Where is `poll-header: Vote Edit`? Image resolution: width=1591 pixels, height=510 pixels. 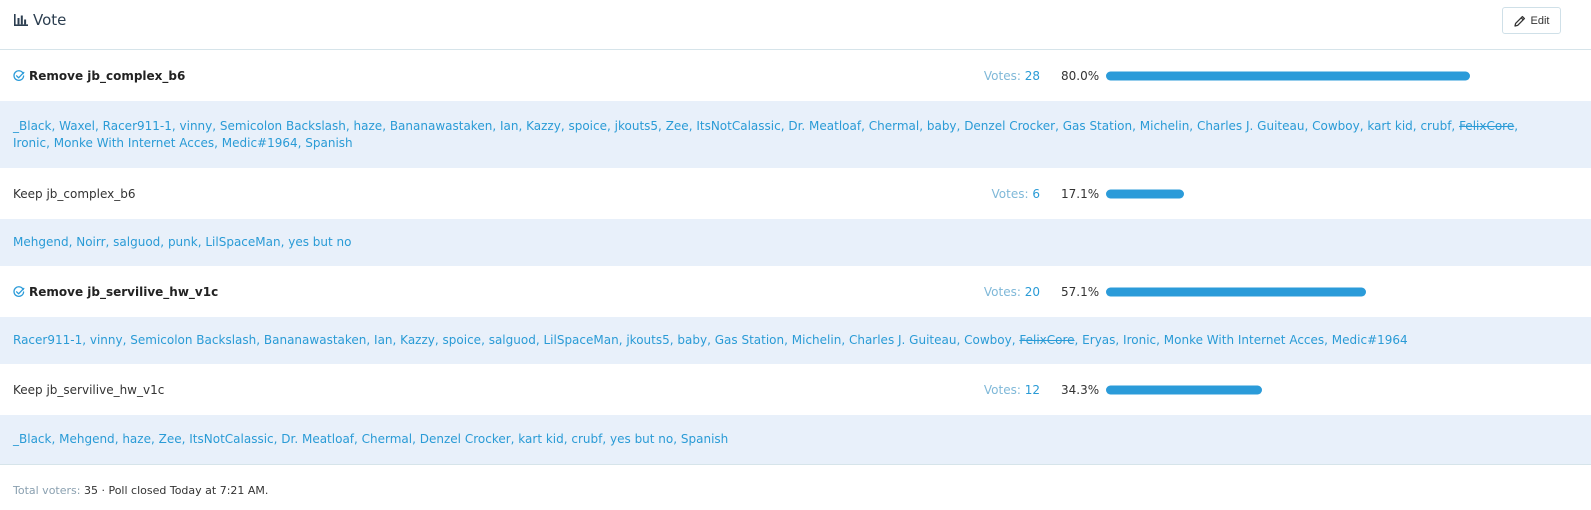
poll-header: Vote Edit is located at coordinates (795, 25).